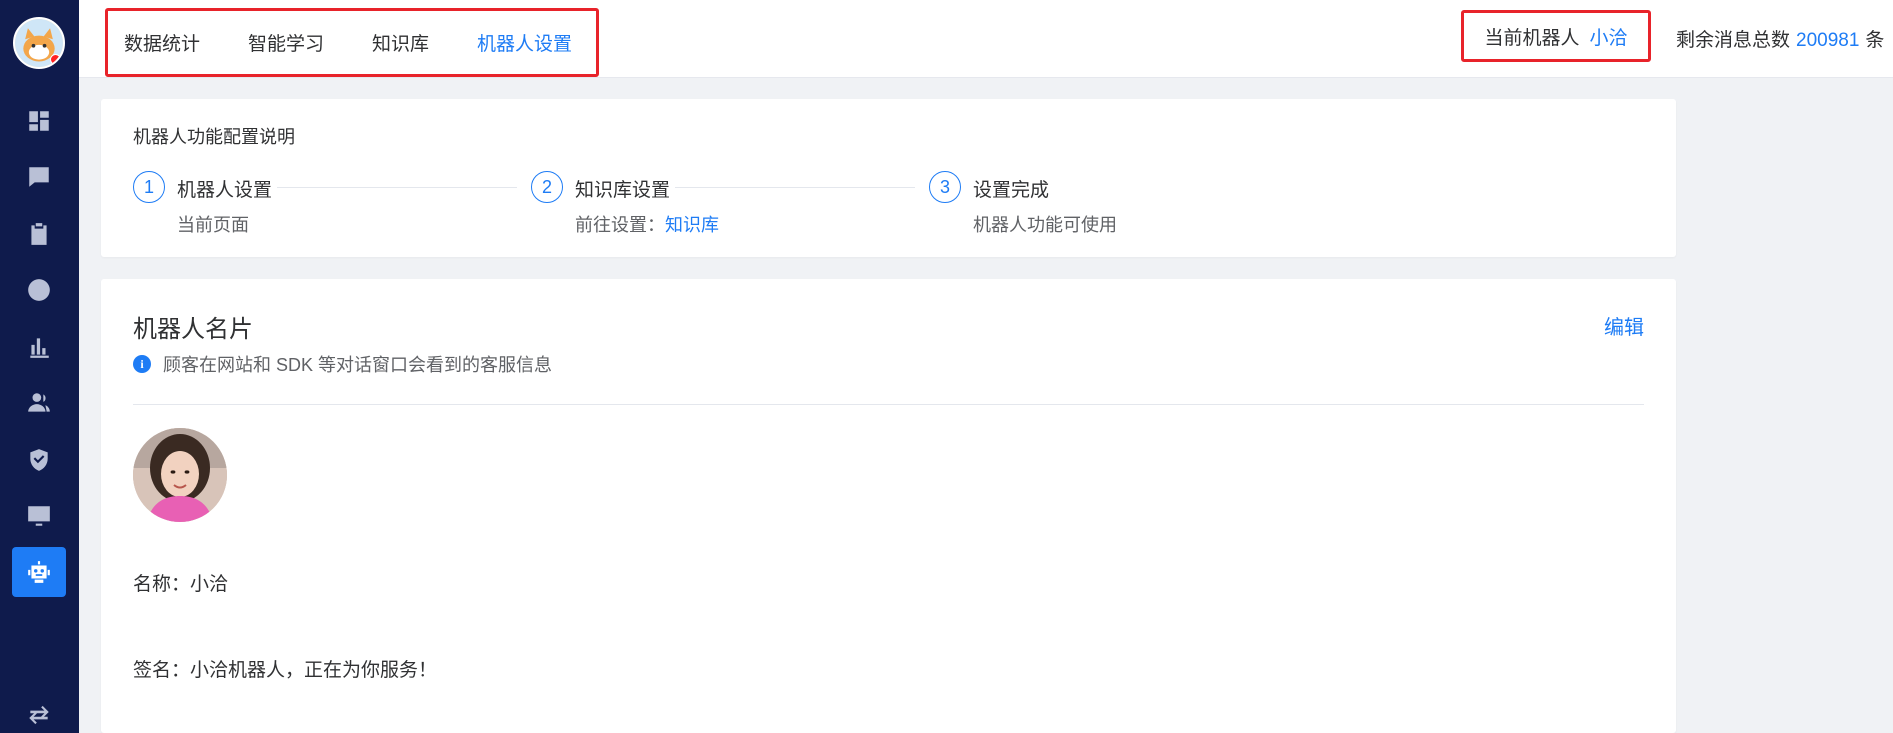 This screenshot has height=733, width=1893. I want to click on divider, so click(888, 404).